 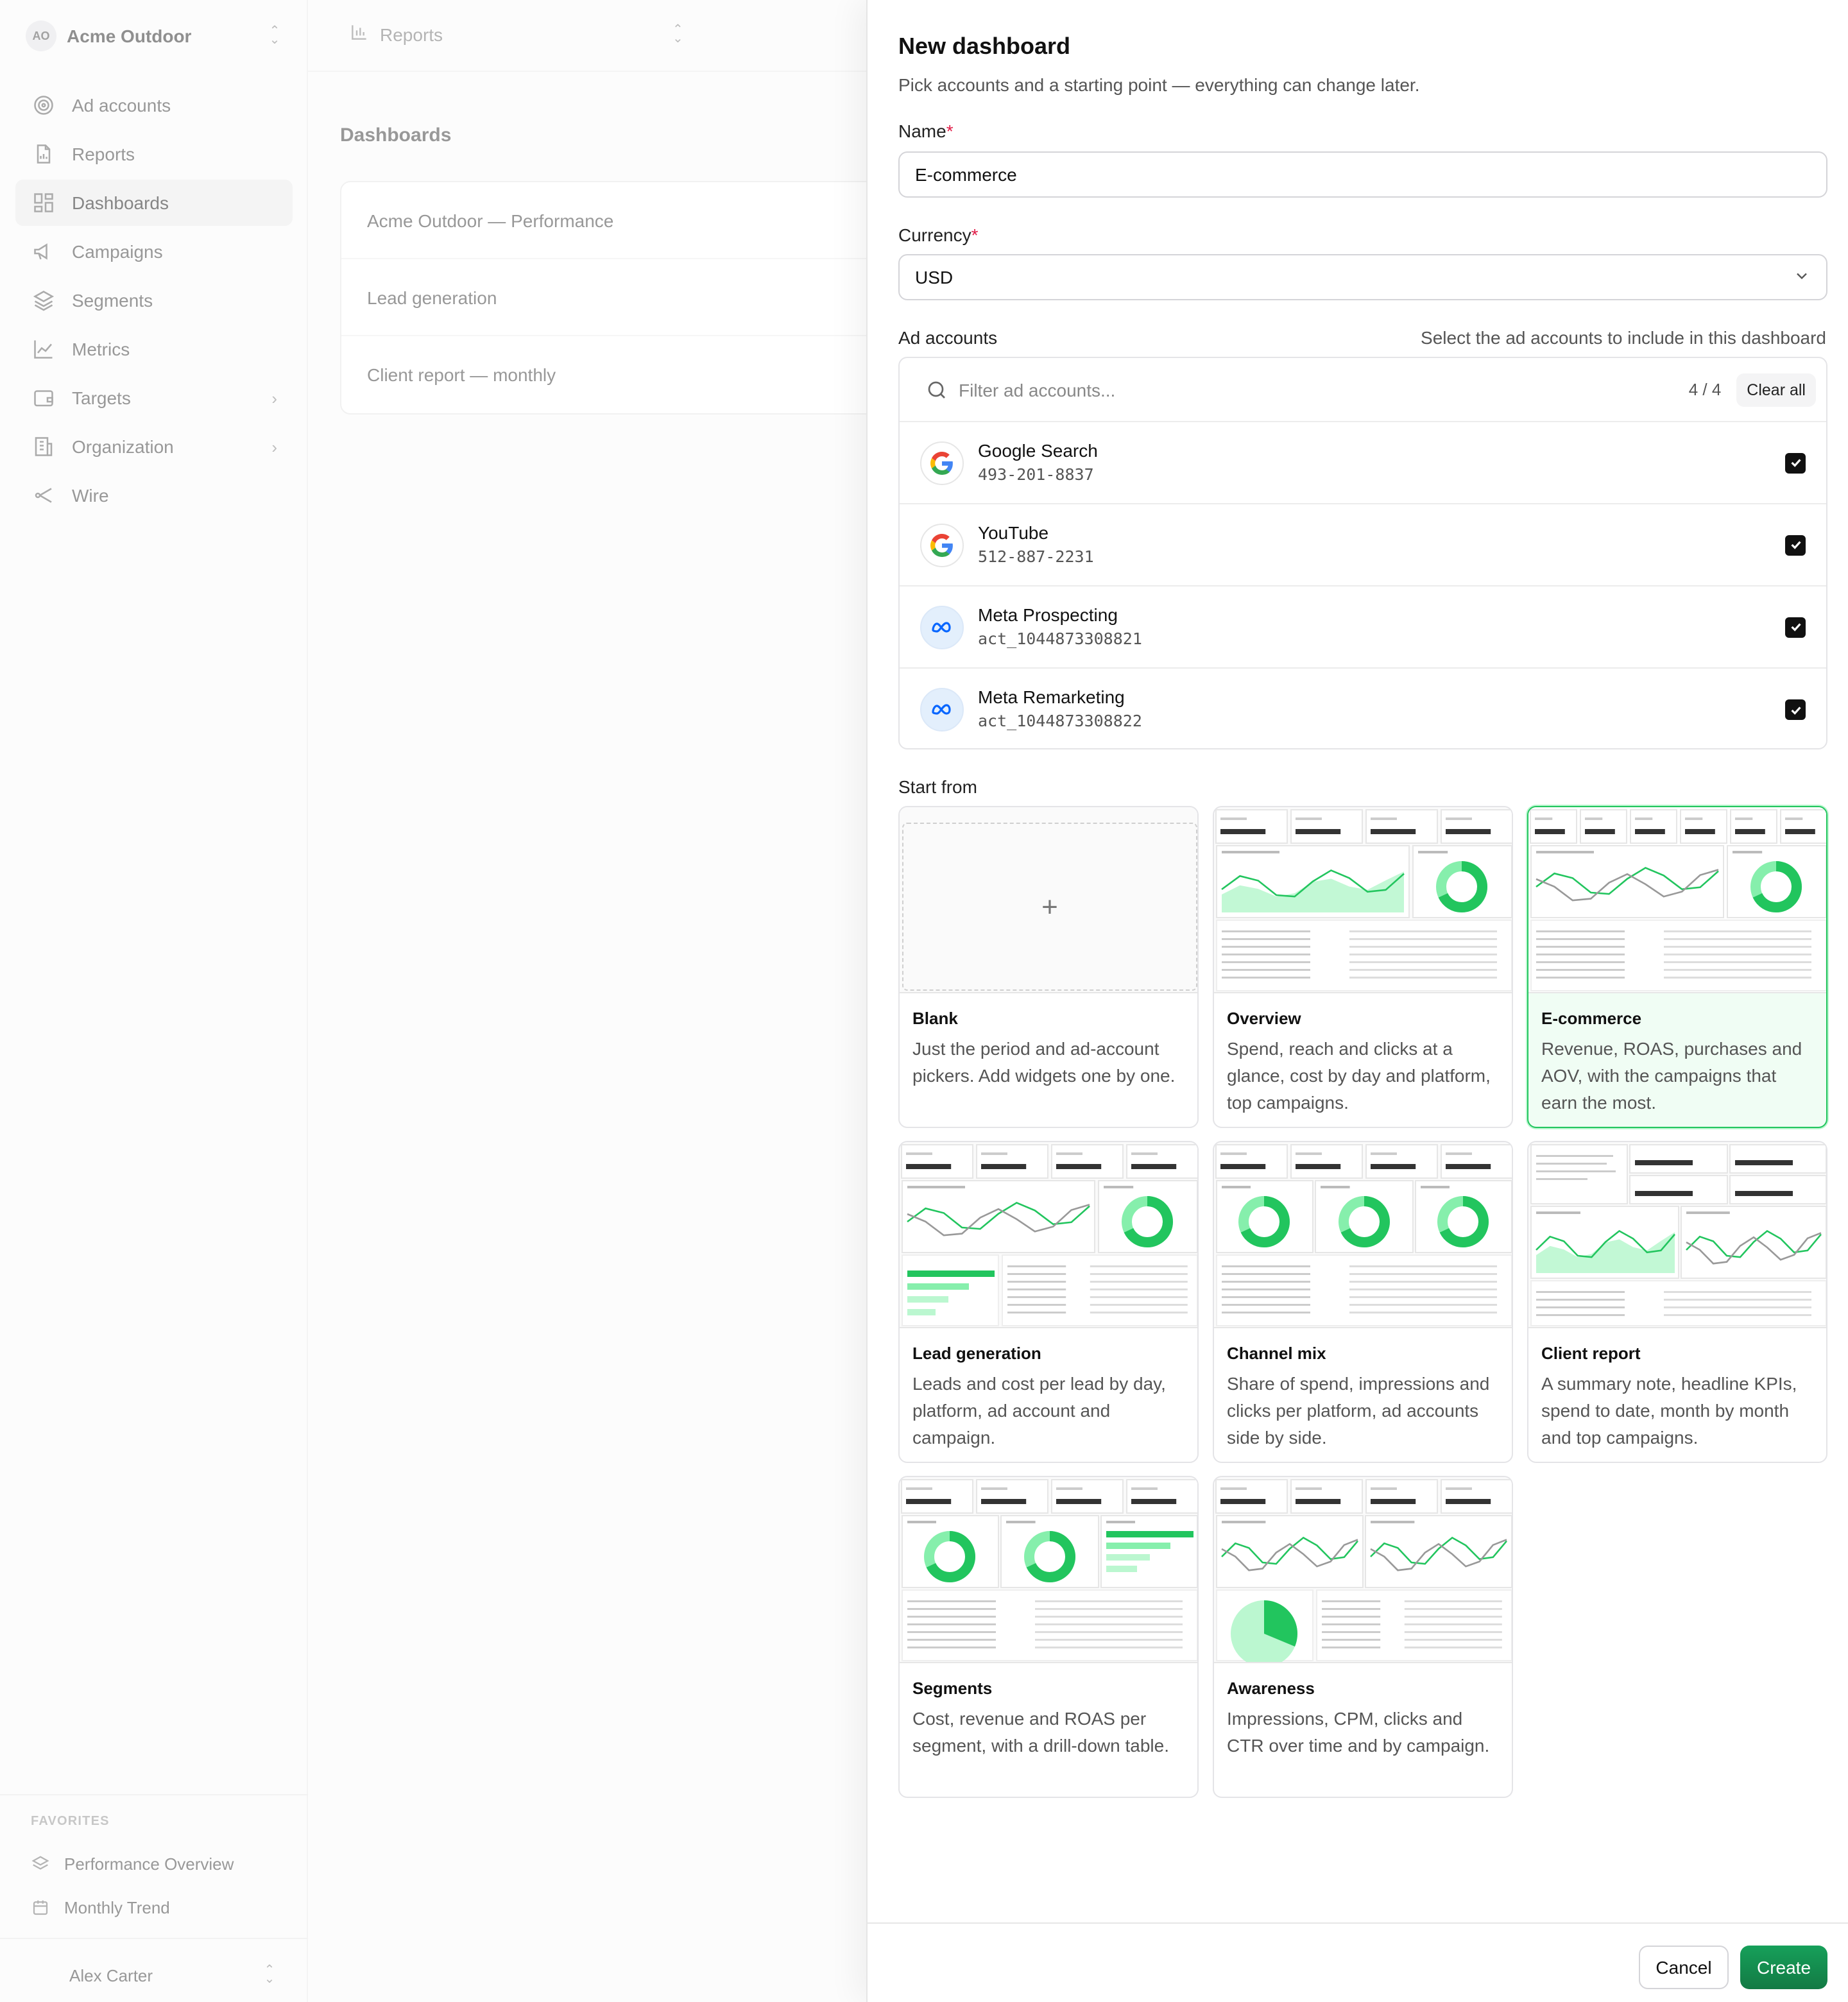 What do you see at coordinates (1591, 1353) in the screenshot?
I see `template-name: Client report` at bounding box center [1591, 1353].